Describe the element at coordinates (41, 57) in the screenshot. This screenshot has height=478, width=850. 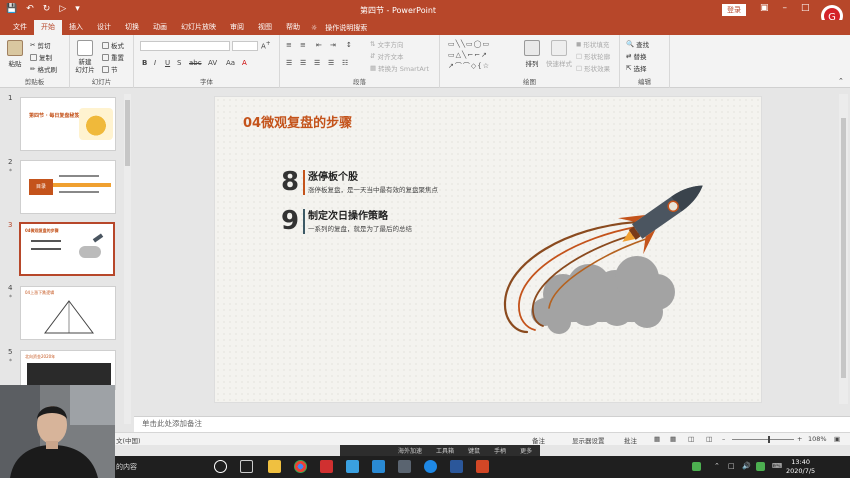
I see `copy-button: 复制` at that location.